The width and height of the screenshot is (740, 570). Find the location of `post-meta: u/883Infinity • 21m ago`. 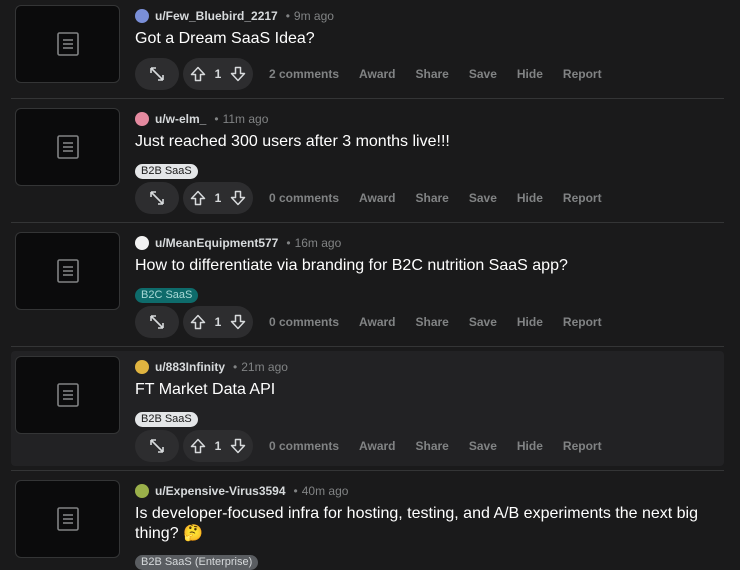

post-meta: u/883Infinity • 21m ago is located at coordinates (211, 367).